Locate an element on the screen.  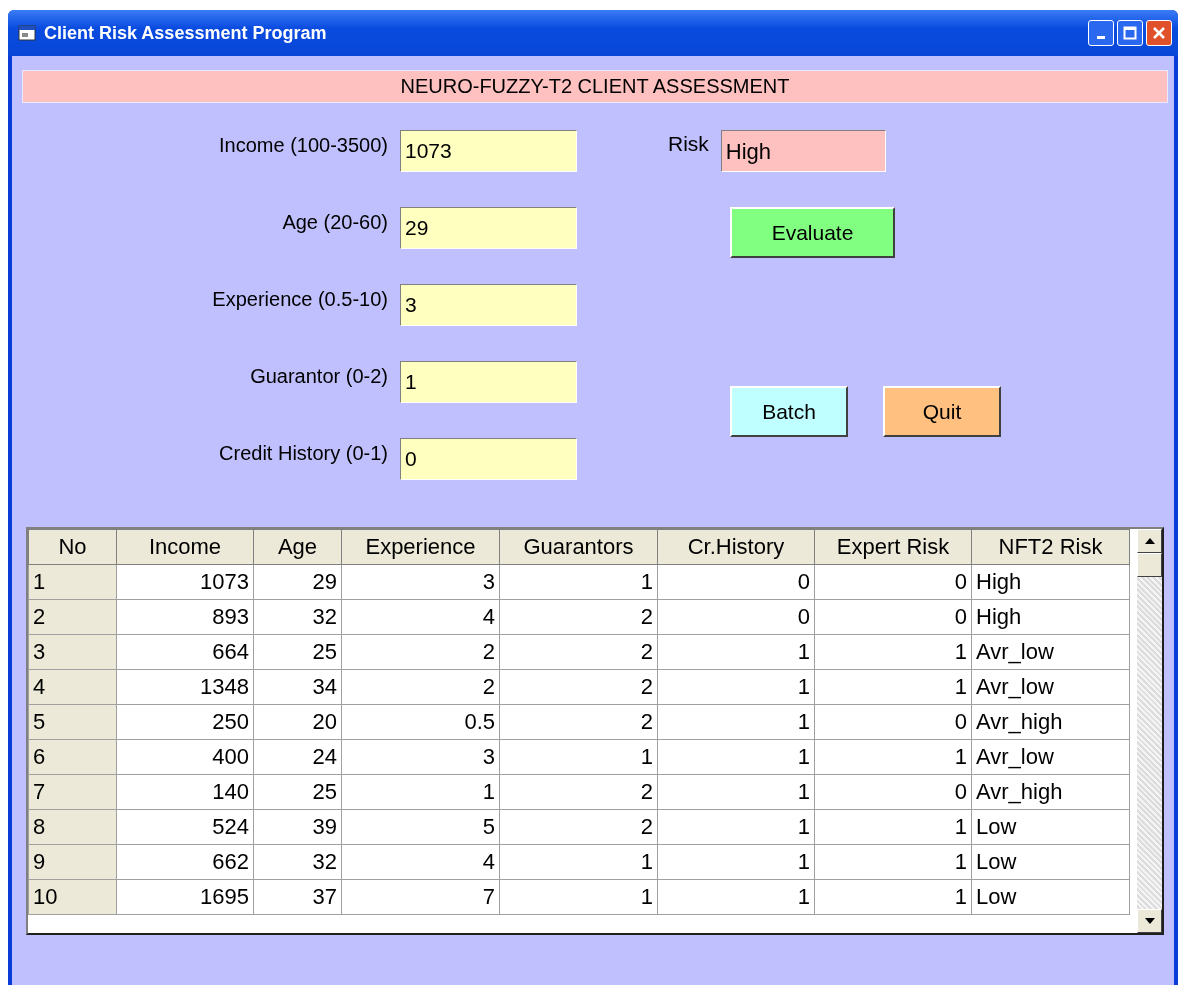
column-header: No is located at coordinates (72, 547).